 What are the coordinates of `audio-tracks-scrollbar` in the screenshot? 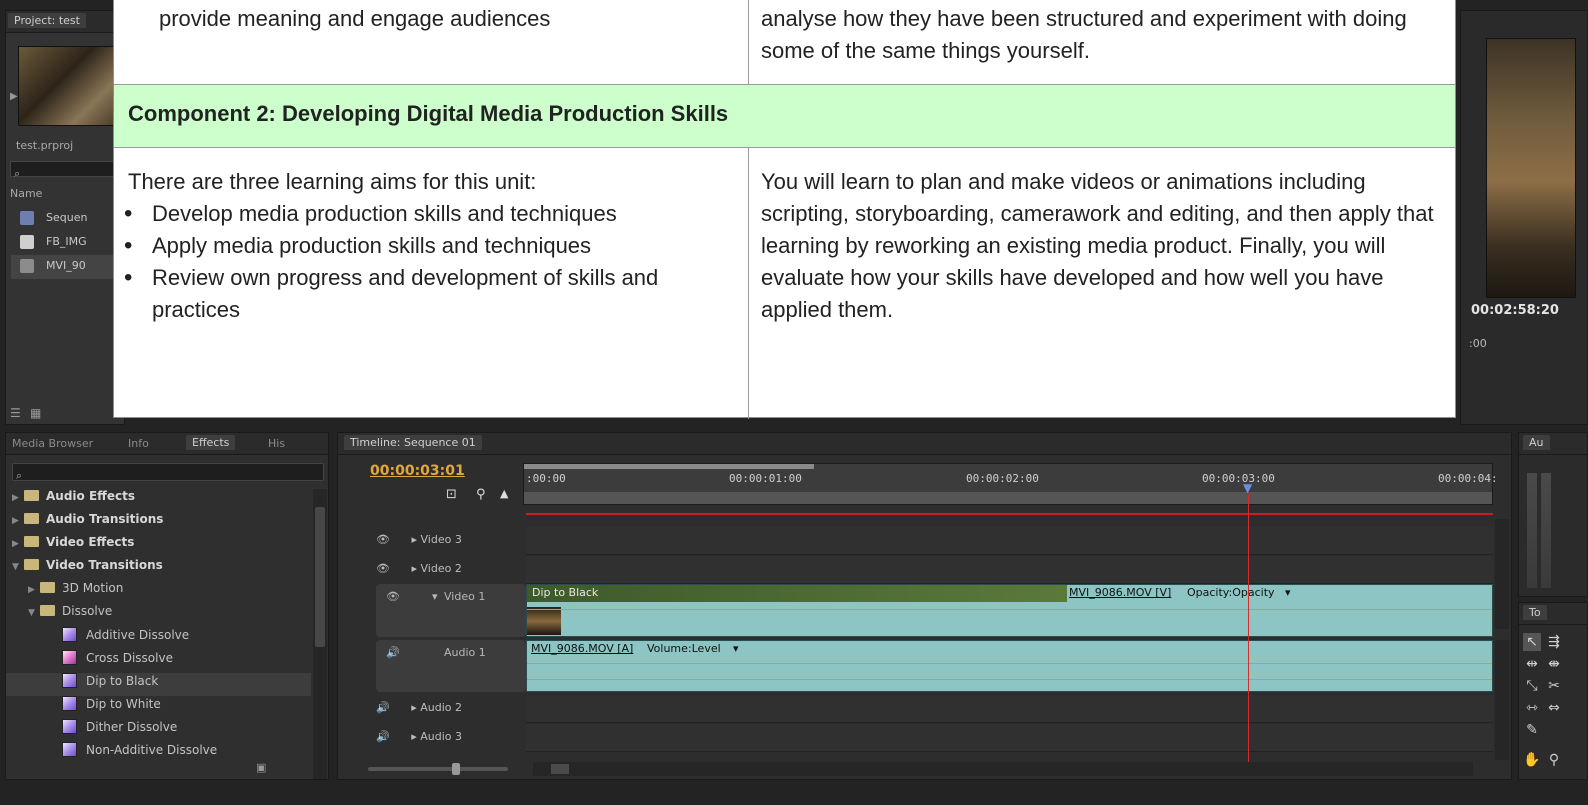 It's located at (1502, 700).